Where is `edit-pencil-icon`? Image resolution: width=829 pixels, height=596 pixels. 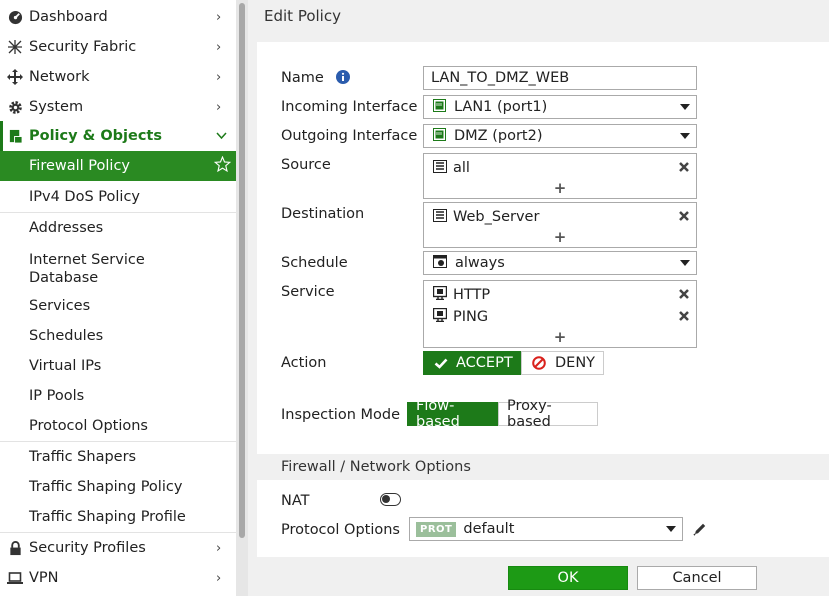 edit-pencil-icon is located at coordinates (700, 531).